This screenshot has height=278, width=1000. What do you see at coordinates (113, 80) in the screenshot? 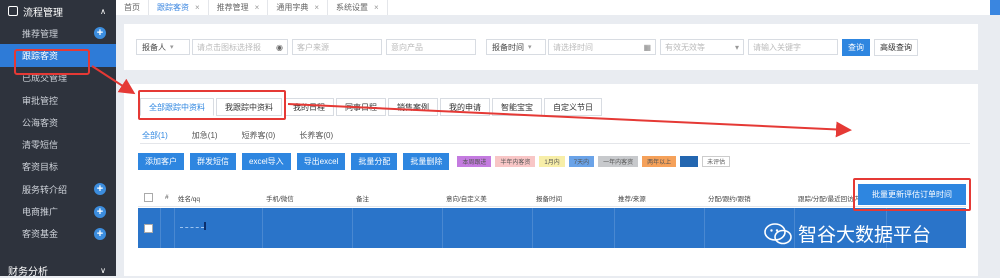
I see `arrow-sidebar-to-tabs` at bounding box center [113, 80].